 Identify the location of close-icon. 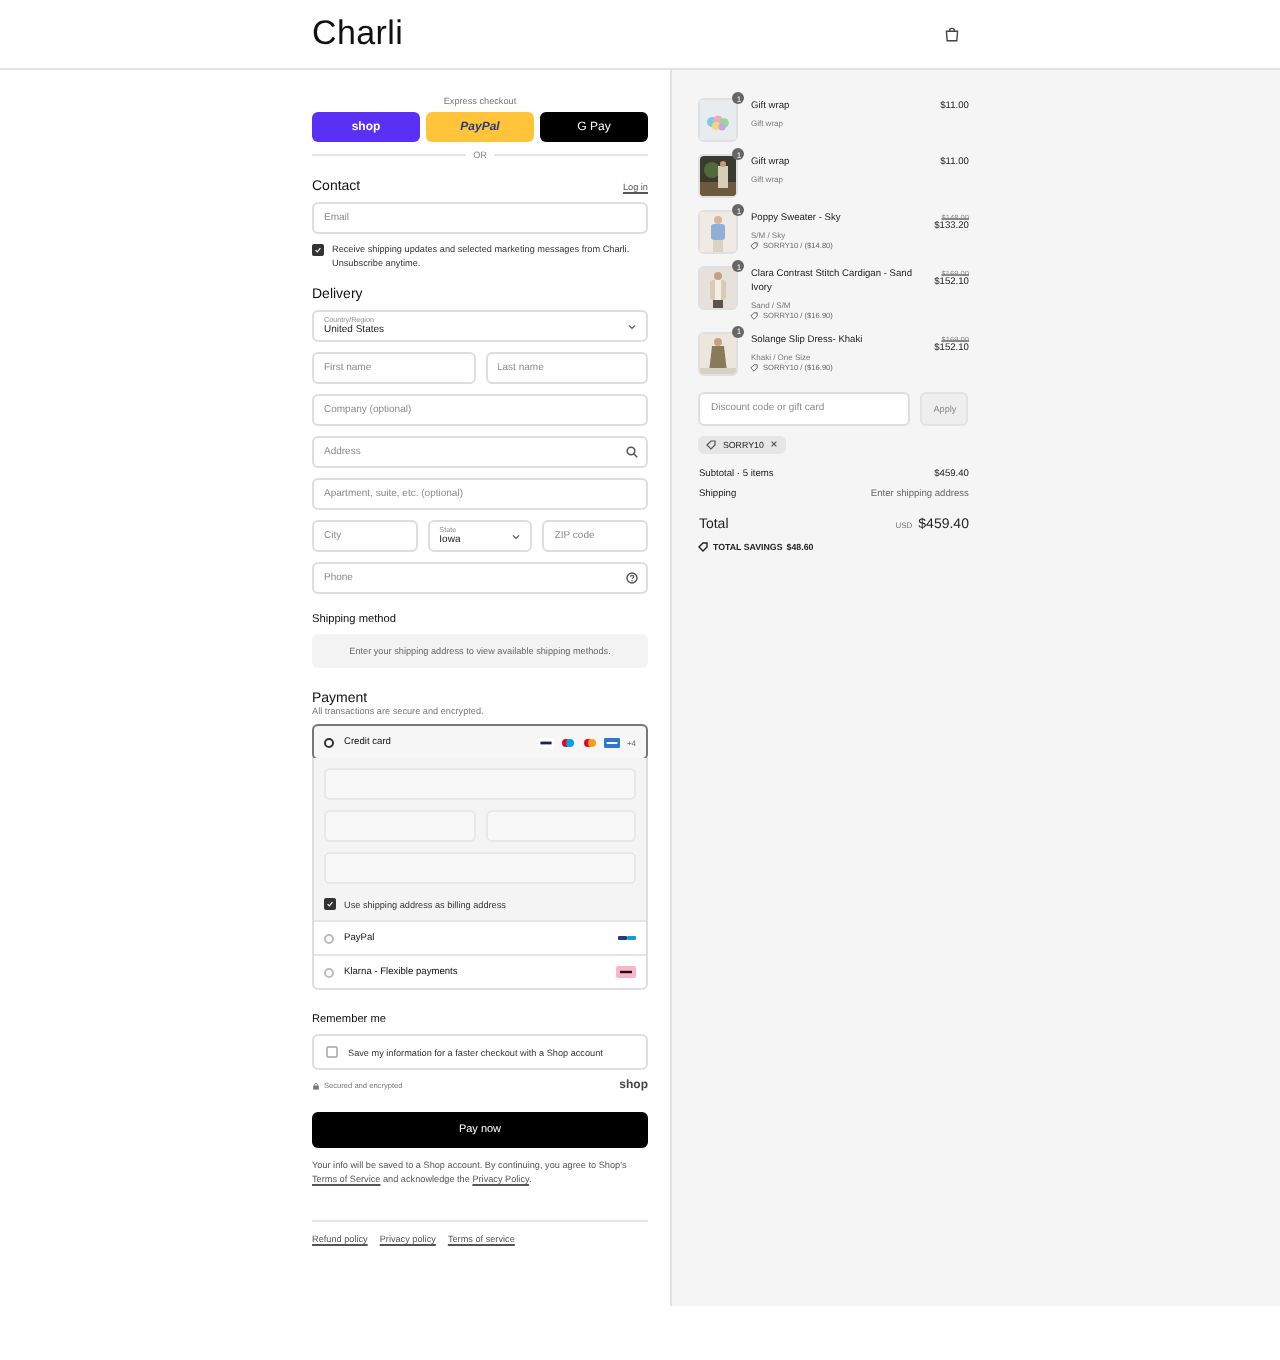
(773, 444).